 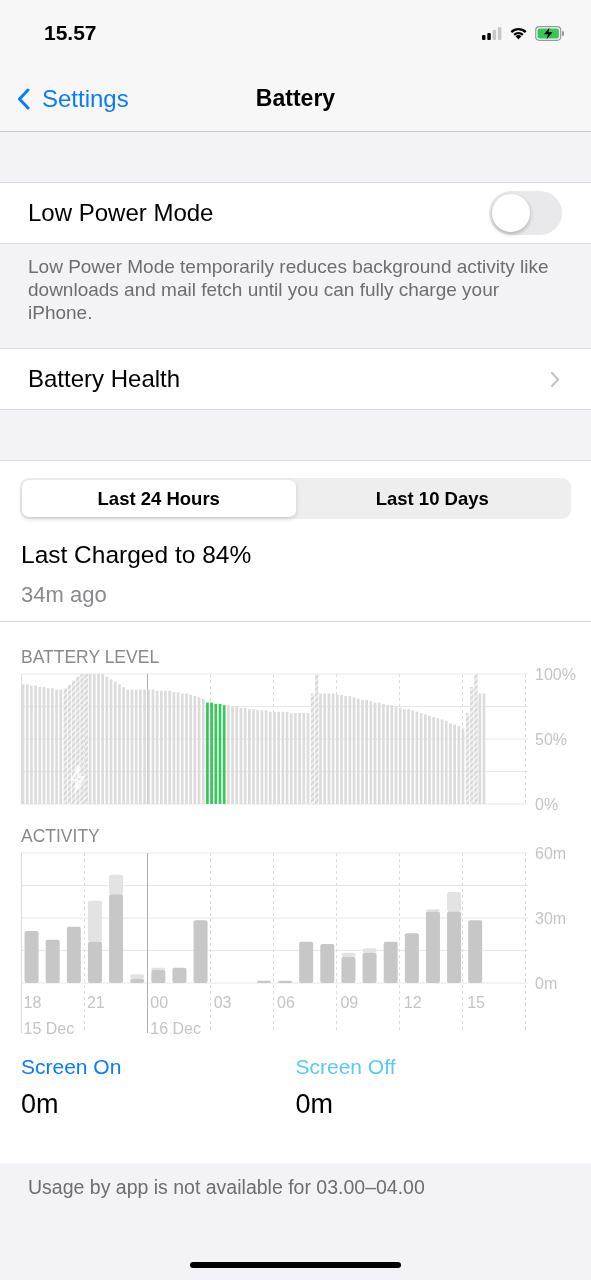 I want to click on axis-label: 18, so click(x=32, y=1002).